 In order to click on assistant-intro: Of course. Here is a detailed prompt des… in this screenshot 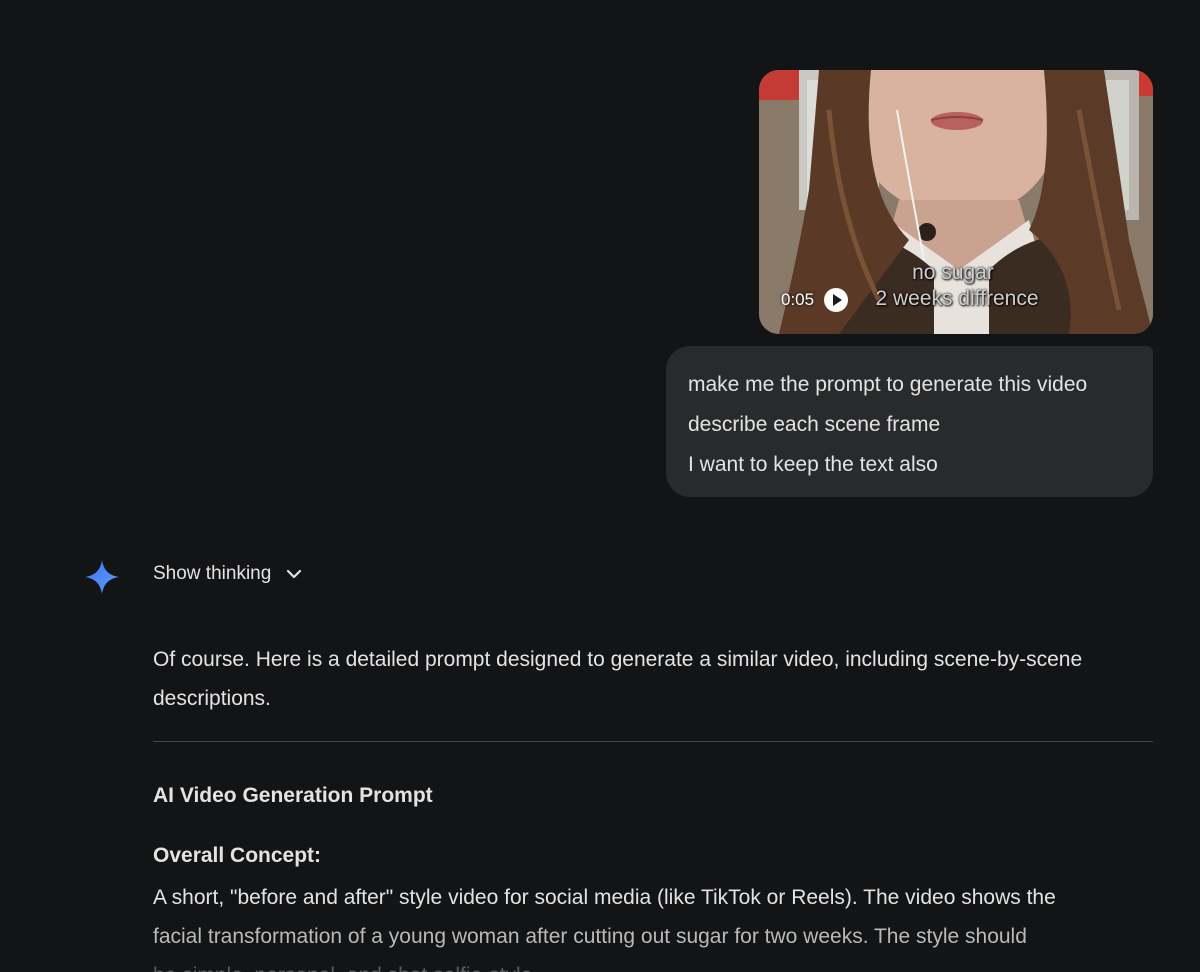, I will do `click(618, 679)`.